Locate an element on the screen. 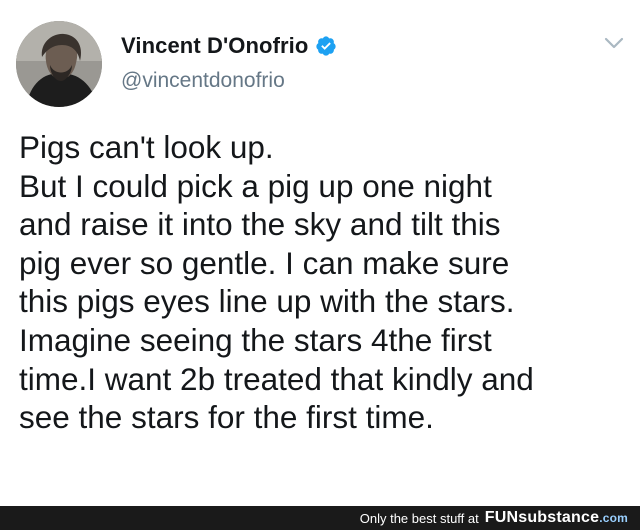  watermark-brand-substance: substance is located at coordinates (559, 517).